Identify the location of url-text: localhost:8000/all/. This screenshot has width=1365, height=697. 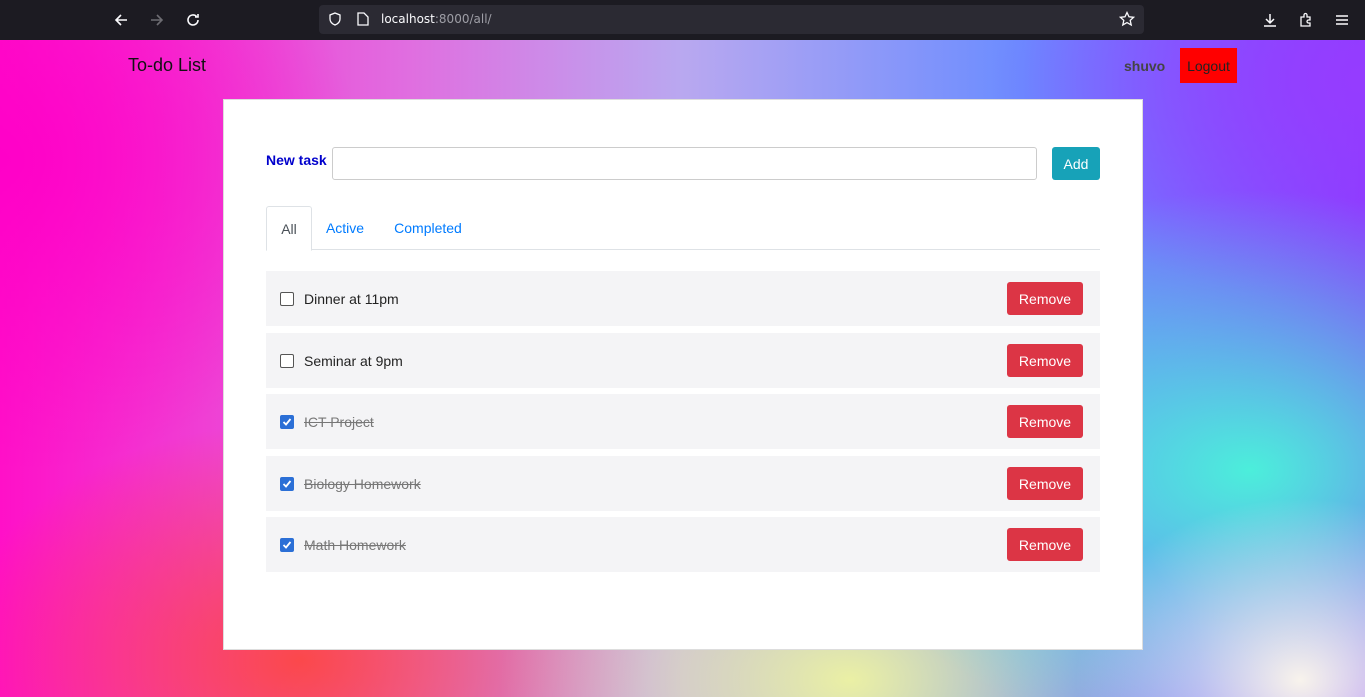
(436, 19).